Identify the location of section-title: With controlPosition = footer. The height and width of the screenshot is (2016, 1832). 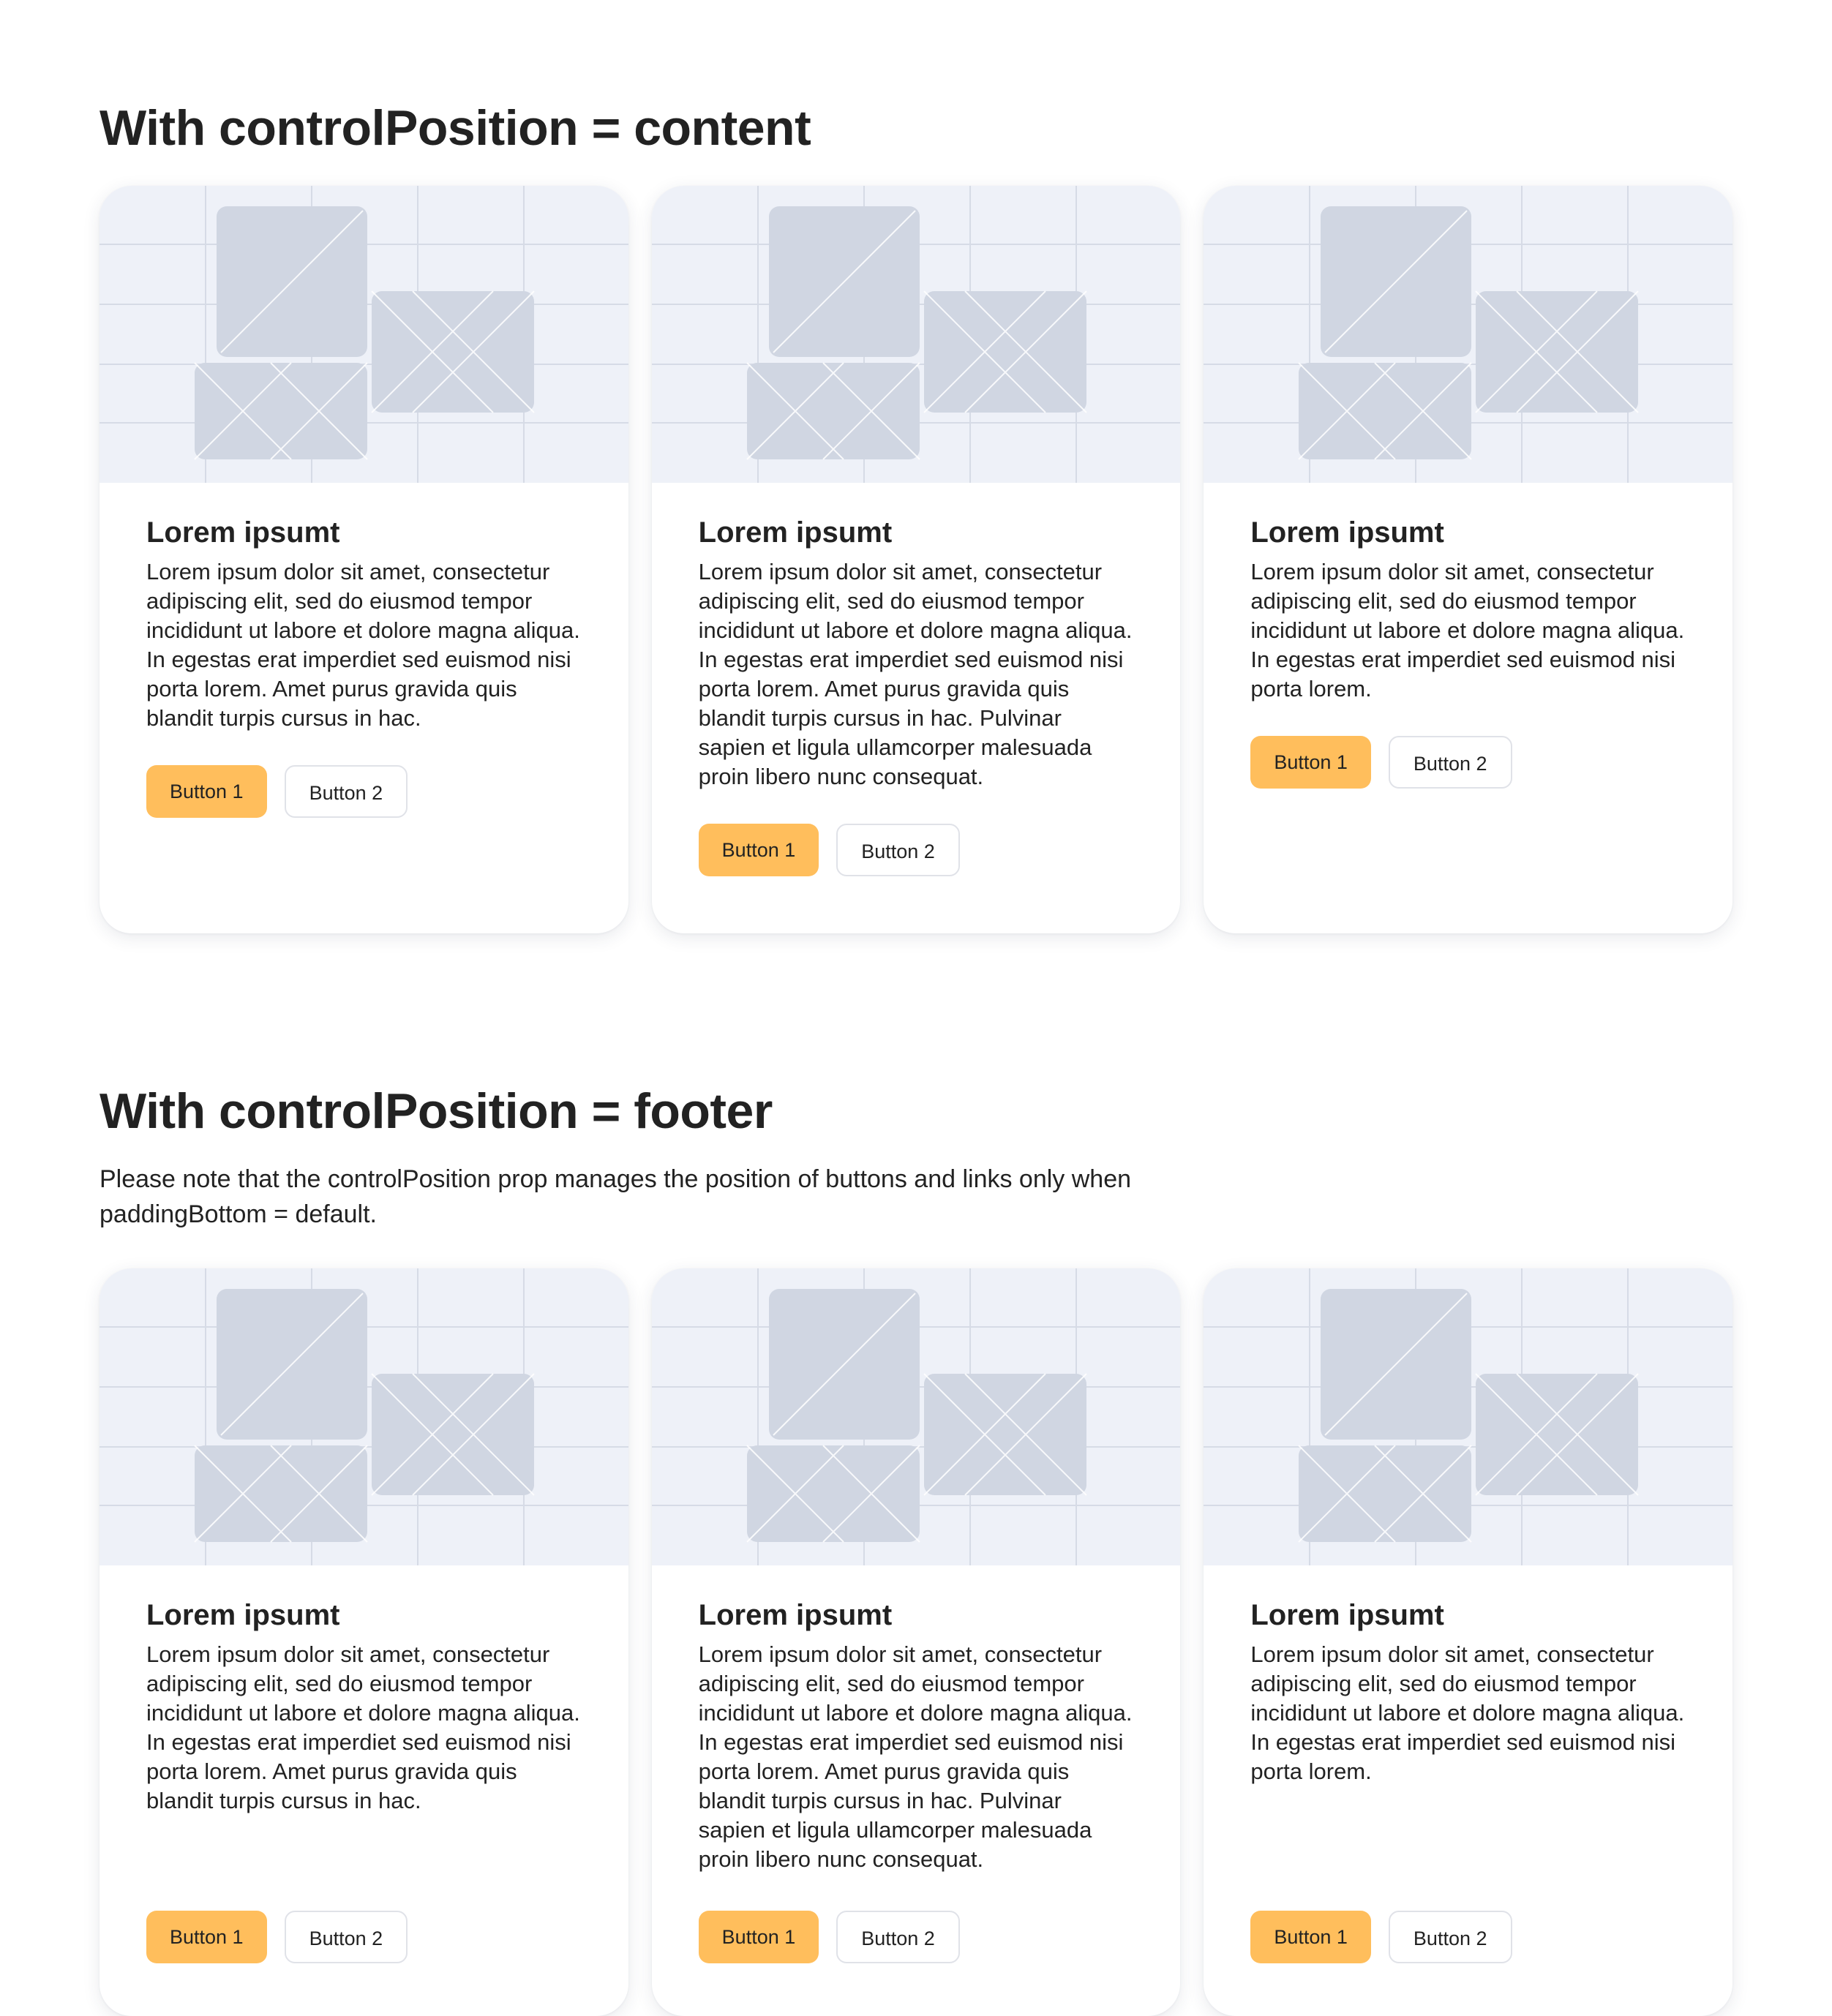
(436, 1111).